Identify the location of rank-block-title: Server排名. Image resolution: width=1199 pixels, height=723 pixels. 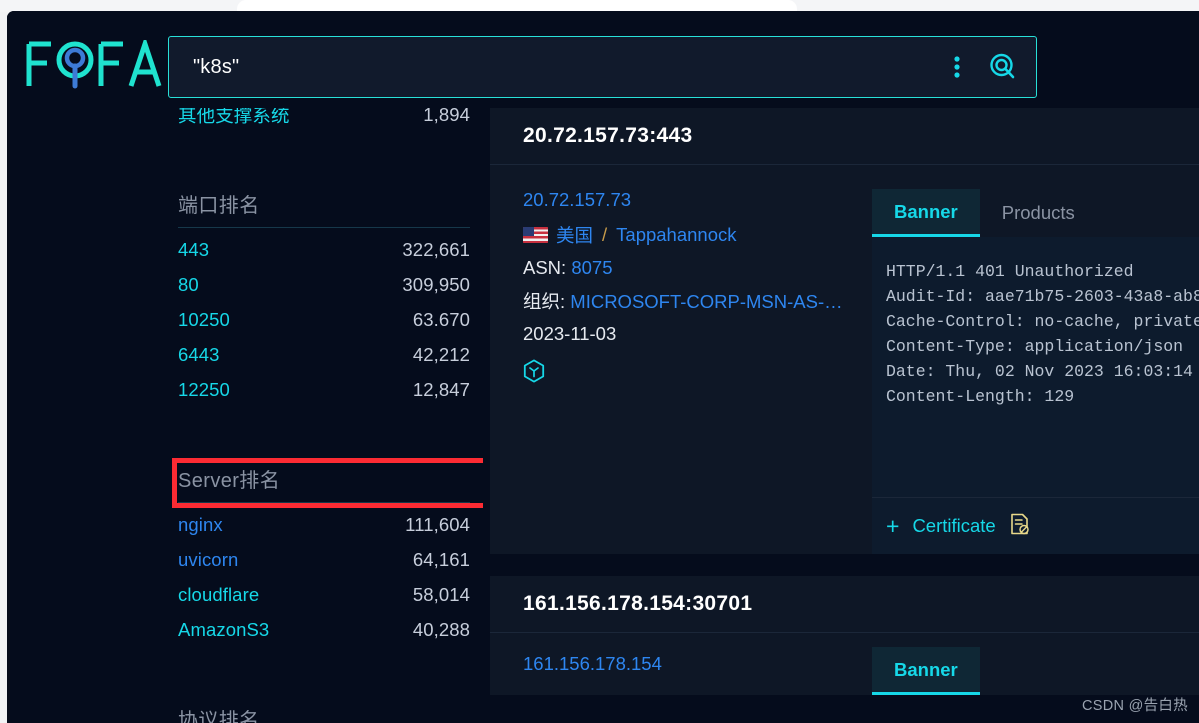
(229, 481).